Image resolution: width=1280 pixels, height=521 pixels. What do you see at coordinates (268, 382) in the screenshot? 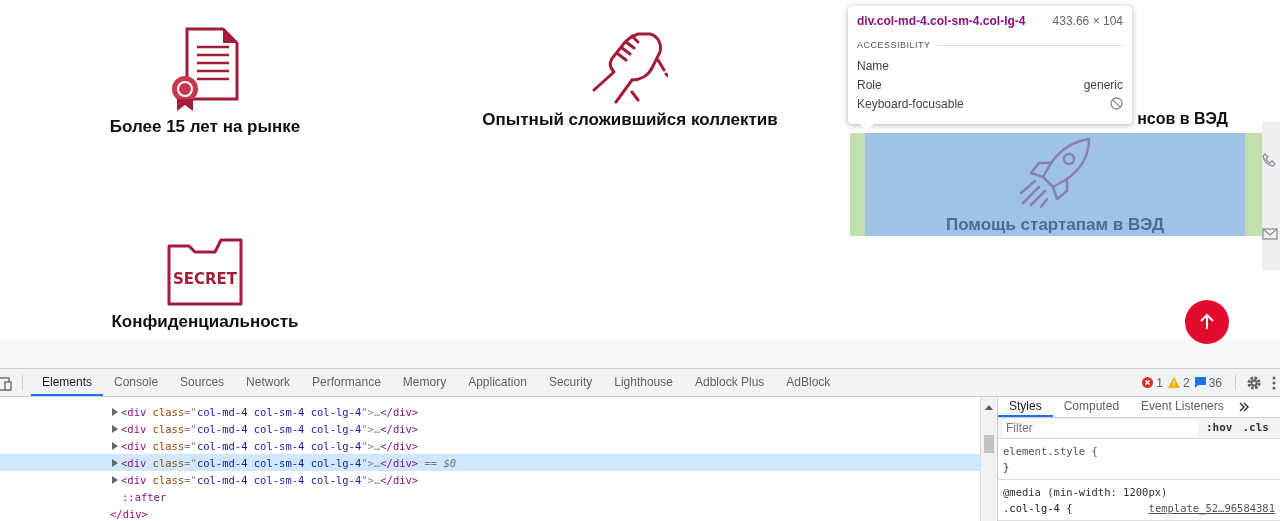
I see `devtools-tab: Network` at bounding box center [268, 382].